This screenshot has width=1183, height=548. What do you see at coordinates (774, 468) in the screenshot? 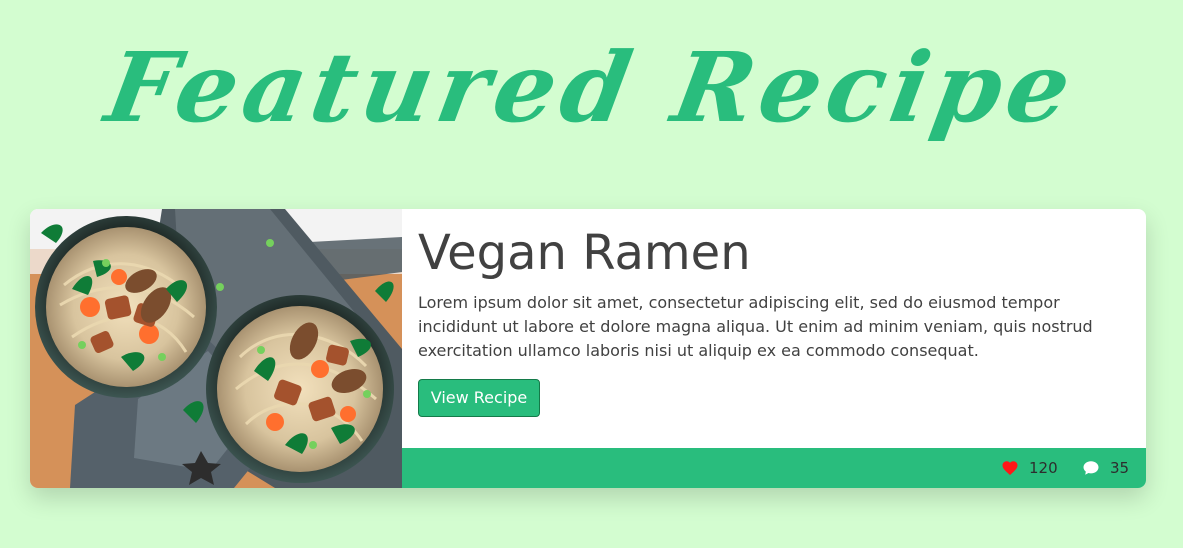
I see `recipe-card-footer: 120 35` at bounding box center [774, 468].